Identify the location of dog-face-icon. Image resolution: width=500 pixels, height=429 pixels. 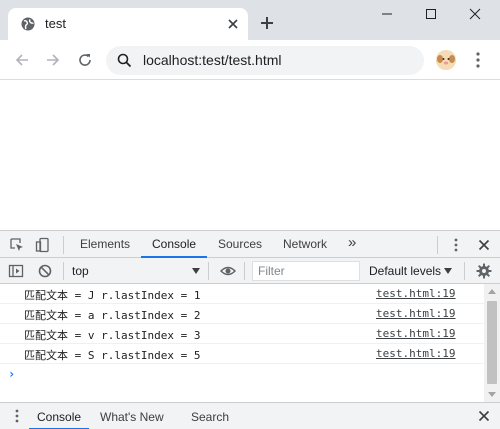
(446, 60).